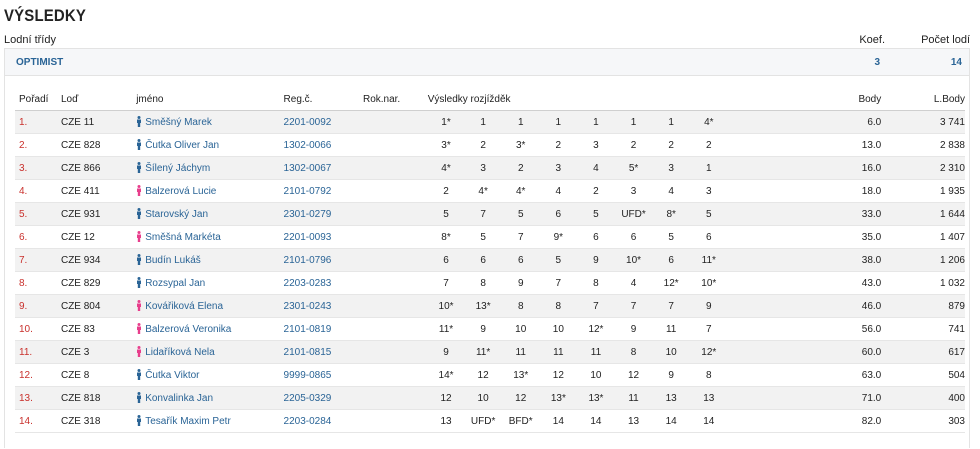 The height and width of the screenshot is (449, 980). I want to click on rank-cell: 14., so click(38, 421).